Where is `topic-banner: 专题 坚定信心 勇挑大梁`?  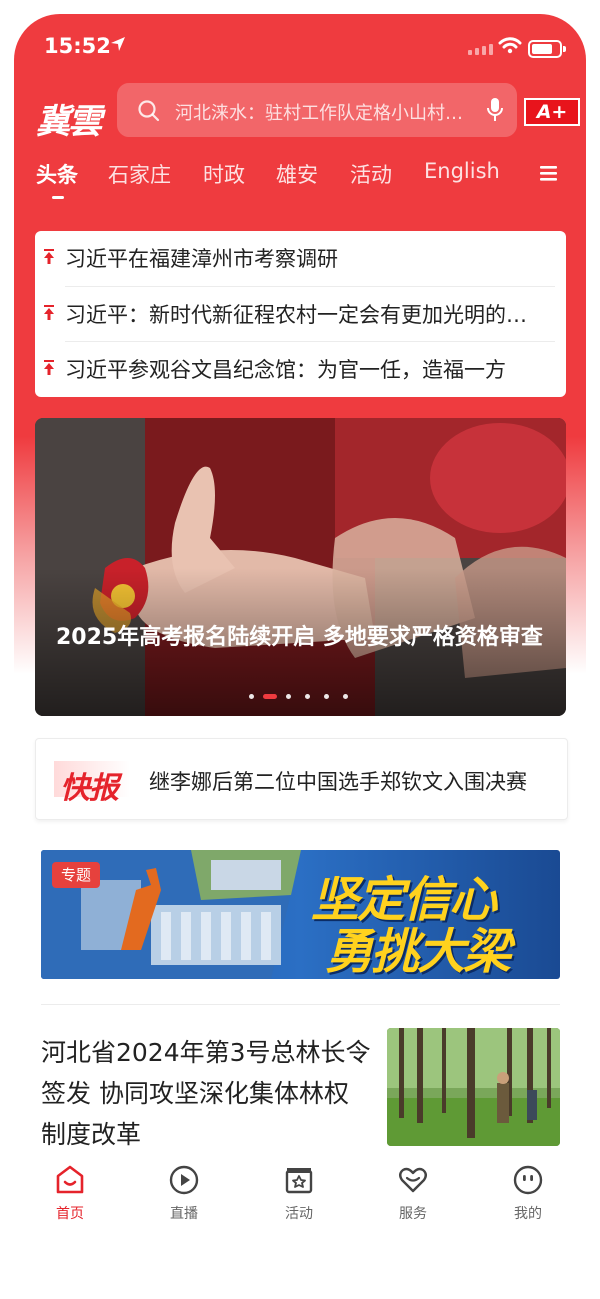
topic-banner: 专题 坚定信心 勇挑大梁 is located at coordinates (300, 914).